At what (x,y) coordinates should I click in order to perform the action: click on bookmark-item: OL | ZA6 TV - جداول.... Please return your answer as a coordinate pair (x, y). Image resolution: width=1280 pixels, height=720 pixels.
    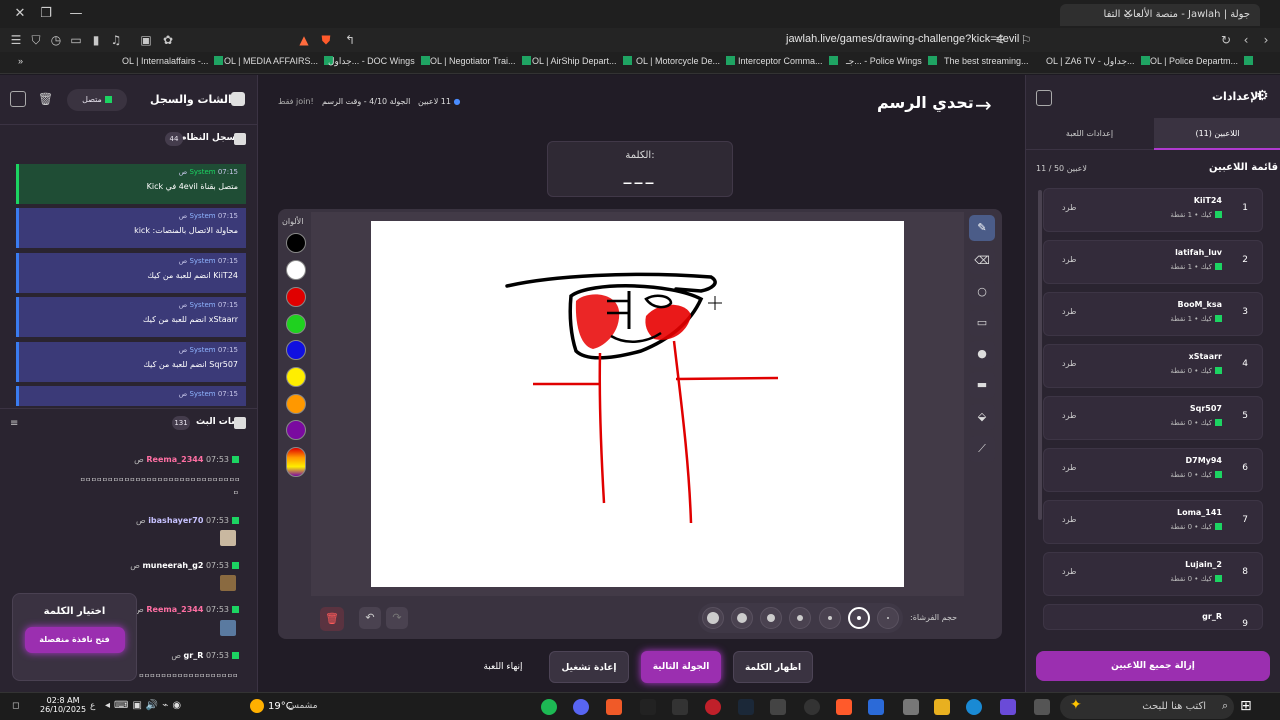
    Looking at the image, I should click on (1098, 61).